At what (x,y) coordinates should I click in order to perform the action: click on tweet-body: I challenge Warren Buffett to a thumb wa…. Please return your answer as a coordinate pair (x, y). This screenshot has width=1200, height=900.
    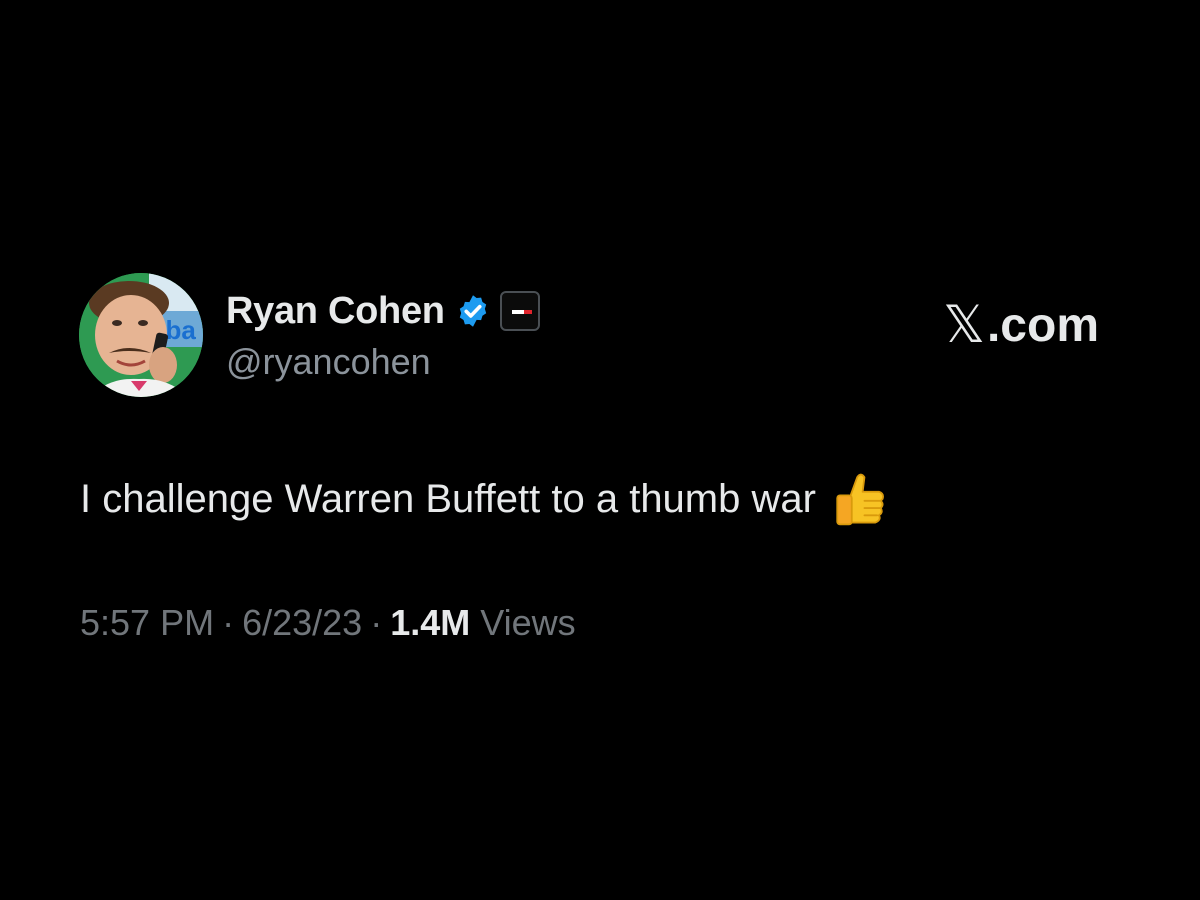
    Looking at the image, I should click on (484, 499).